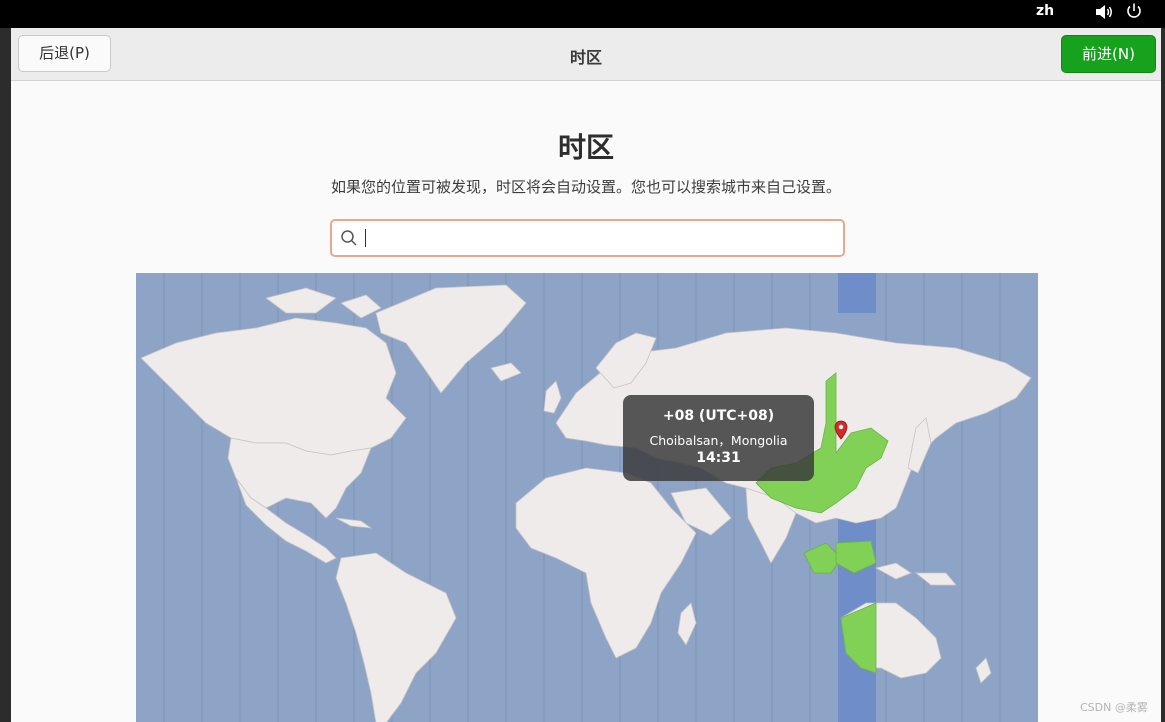 This screenshot has height=722, width=1165. Describe the element at coordinates (1114, 707) in the screenshot. I see `watermark: CSDN @柔雾` at that location.